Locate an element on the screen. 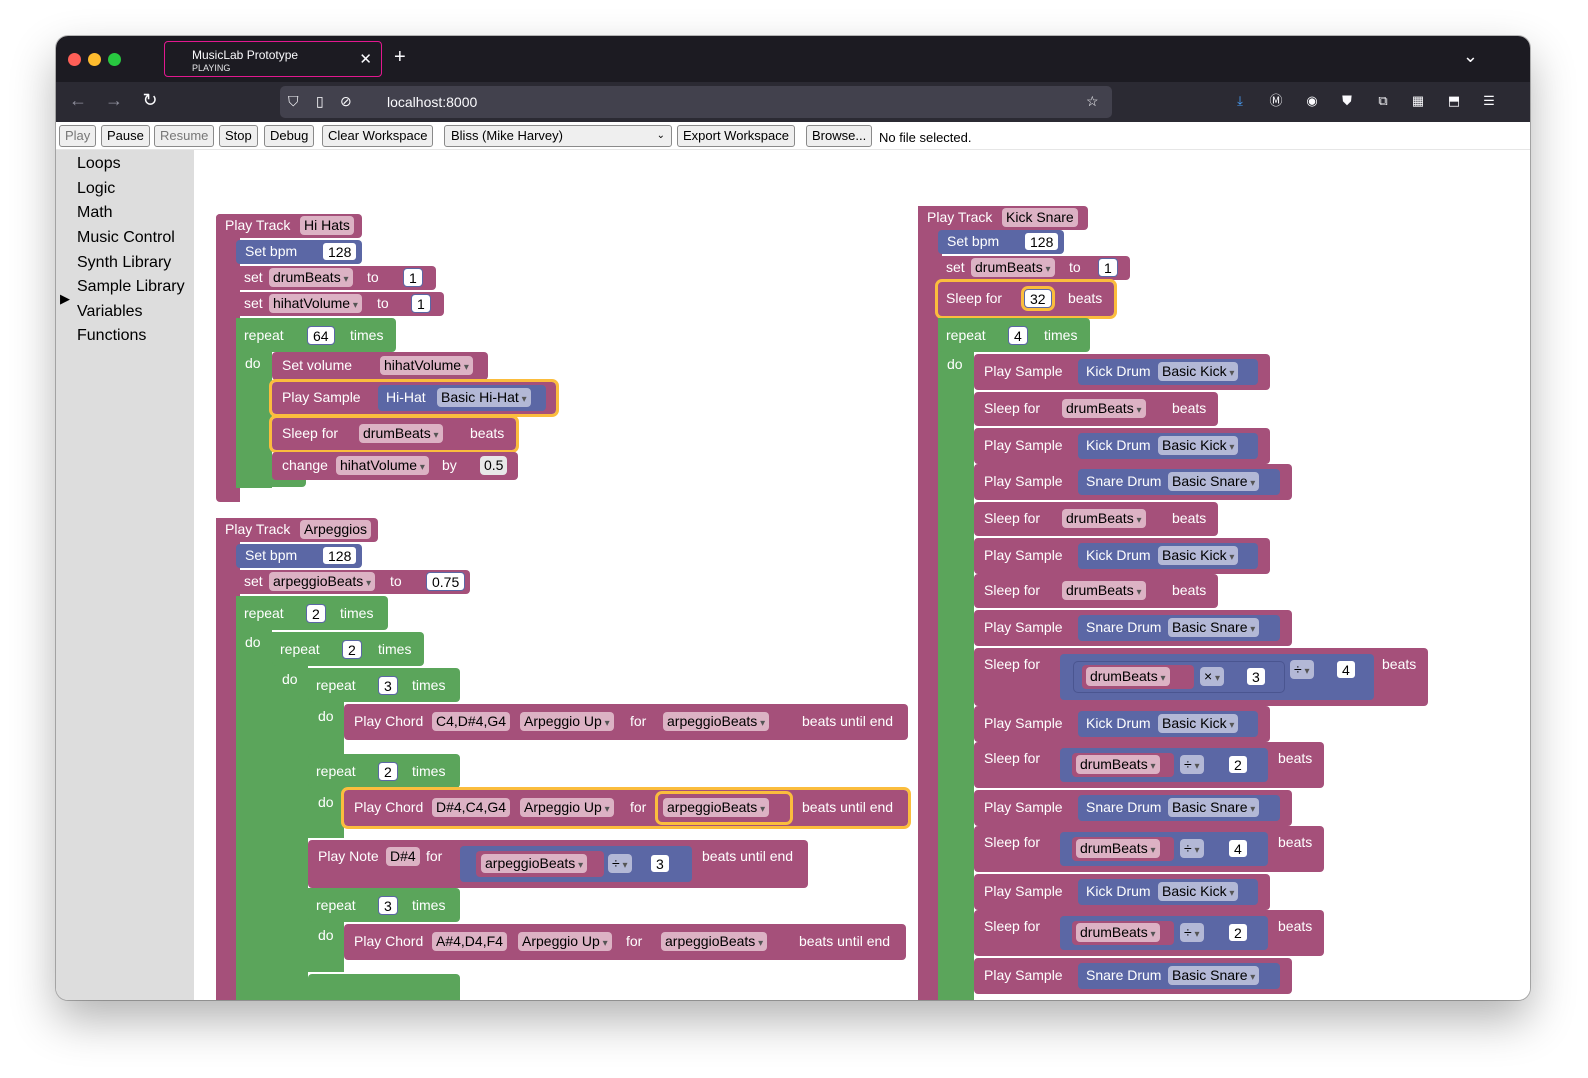 The width and height of the screenshot is (1588, 1078). sleep-for-block: Sleep for drumBeats ÷ 2 beats is located at coordinates (1149, 765).